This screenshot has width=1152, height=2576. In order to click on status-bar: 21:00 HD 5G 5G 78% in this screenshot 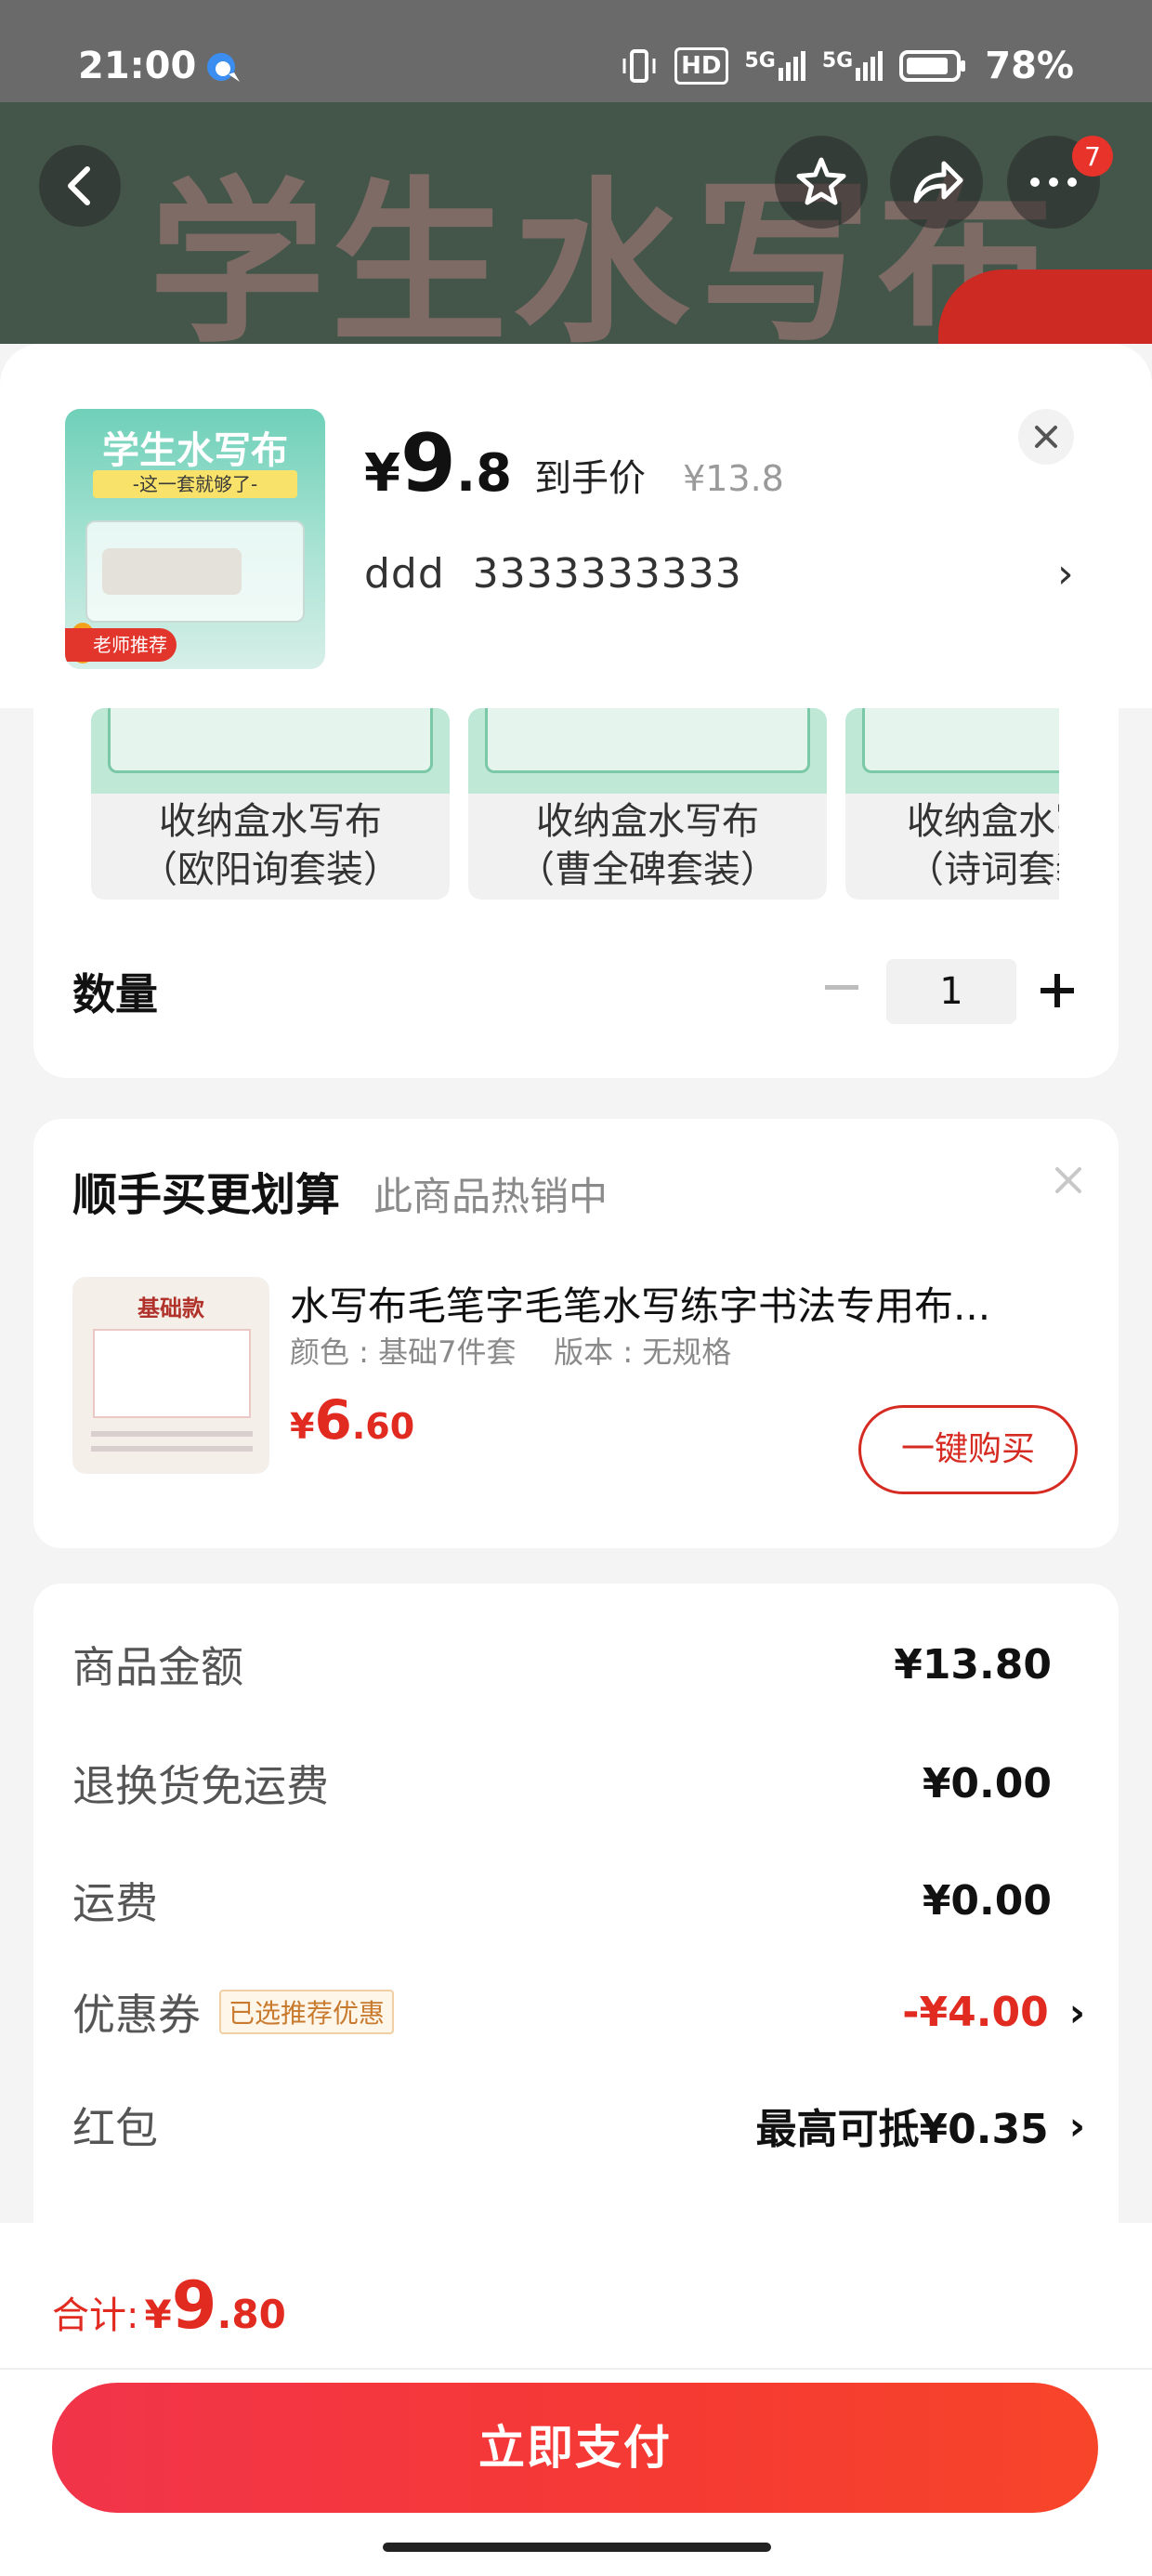, I will do `click(576, 51)`.